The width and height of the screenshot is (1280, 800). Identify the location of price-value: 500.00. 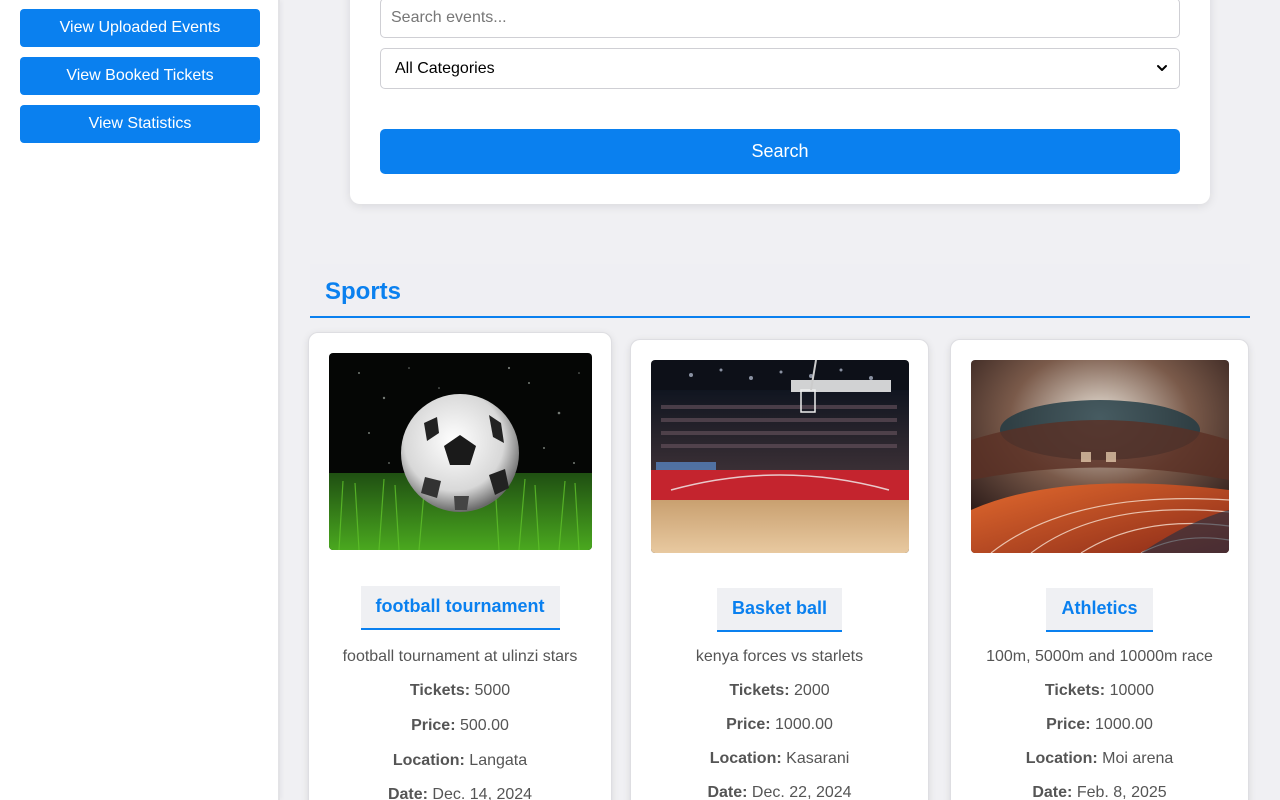
(484, 725).